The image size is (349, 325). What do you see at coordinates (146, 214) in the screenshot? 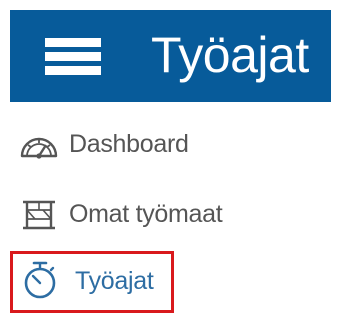
I see `nav-item-label: Omat työmaat` at bounding box center [146, 214].